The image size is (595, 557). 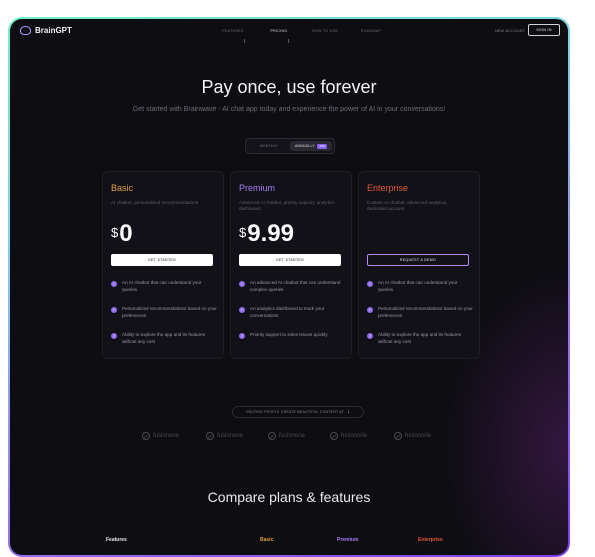 I want to click on page-title: Pay once, use forever, so click(x=289, y=87).